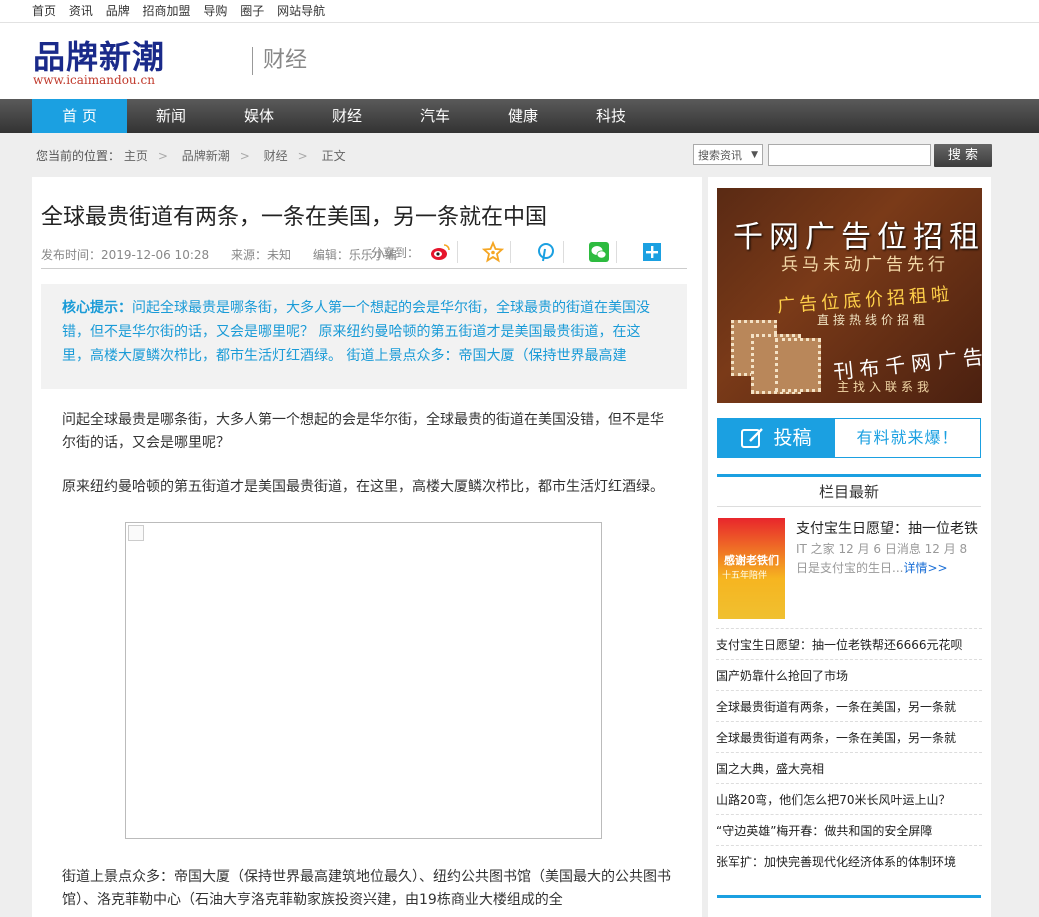  Describe the element at coordinates (602, 252) in the screenshot. I see `wechat-icon` at that location.